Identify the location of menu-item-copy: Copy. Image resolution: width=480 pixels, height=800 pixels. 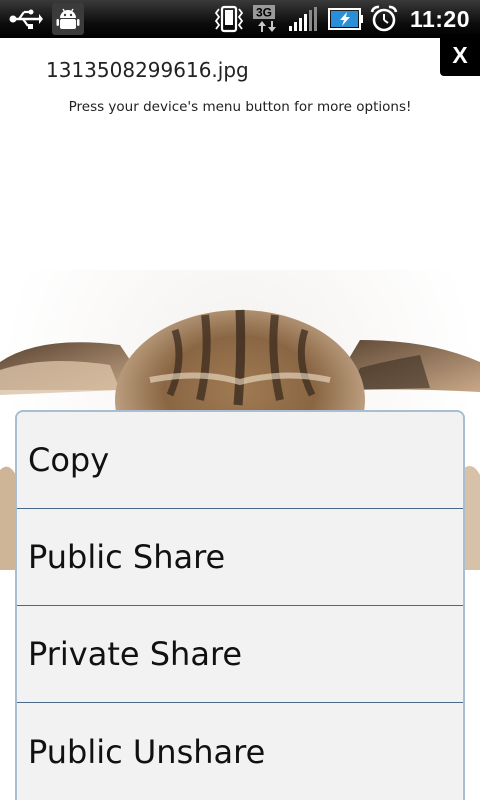
(240, 460).